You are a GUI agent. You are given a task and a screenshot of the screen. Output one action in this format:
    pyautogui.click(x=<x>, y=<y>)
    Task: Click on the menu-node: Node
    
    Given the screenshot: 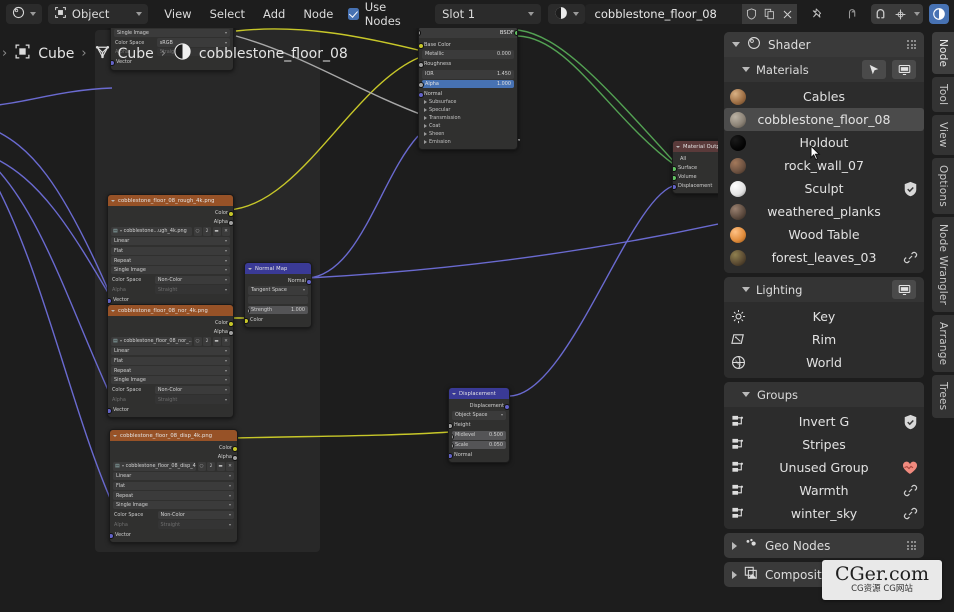 What is the action you would take?
    pyautogui.click(x=318, y=14)
    